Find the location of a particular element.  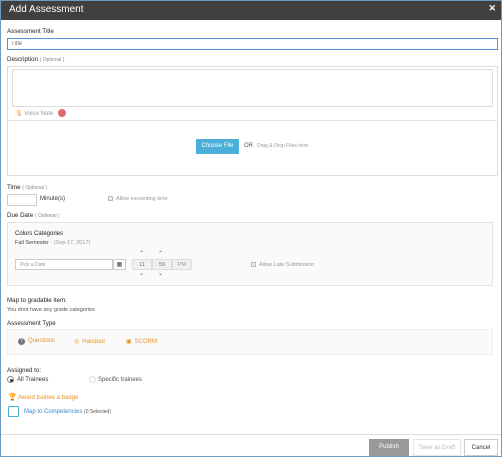

time-label: Time ( Optional ) is located at coordinates (27, 187).